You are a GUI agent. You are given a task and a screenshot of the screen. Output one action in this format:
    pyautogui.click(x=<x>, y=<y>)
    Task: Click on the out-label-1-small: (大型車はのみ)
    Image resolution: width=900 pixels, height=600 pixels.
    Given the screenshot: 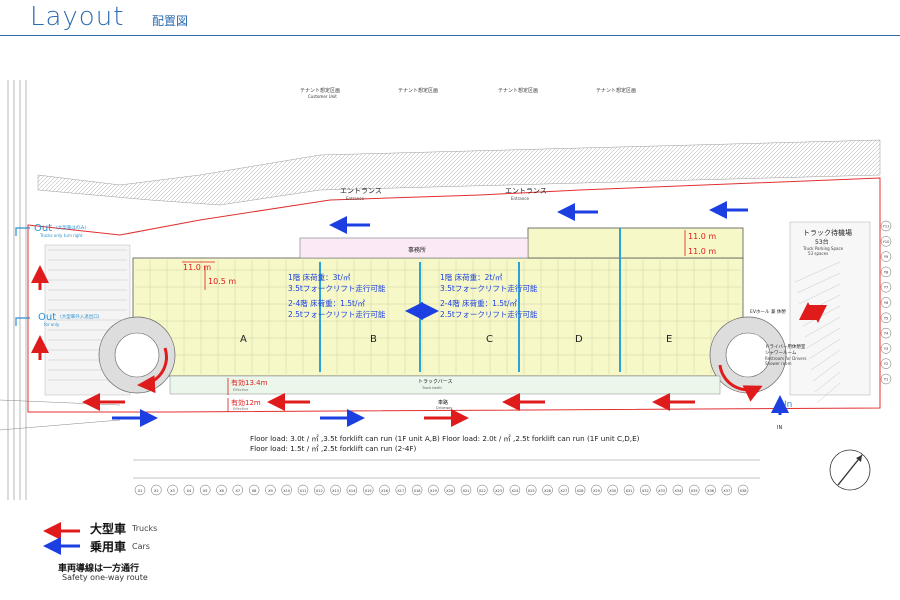 What is the action you would take?
    pyautogui.click(x=71, y=227)
    